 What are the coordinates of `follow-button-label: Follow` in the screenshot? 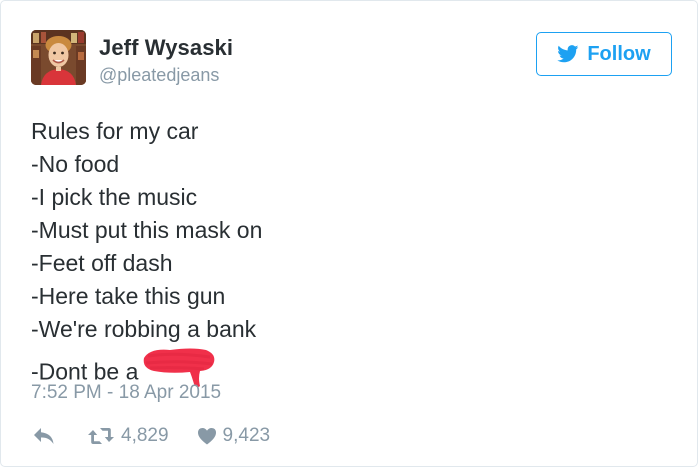 It's located at (619, 53).